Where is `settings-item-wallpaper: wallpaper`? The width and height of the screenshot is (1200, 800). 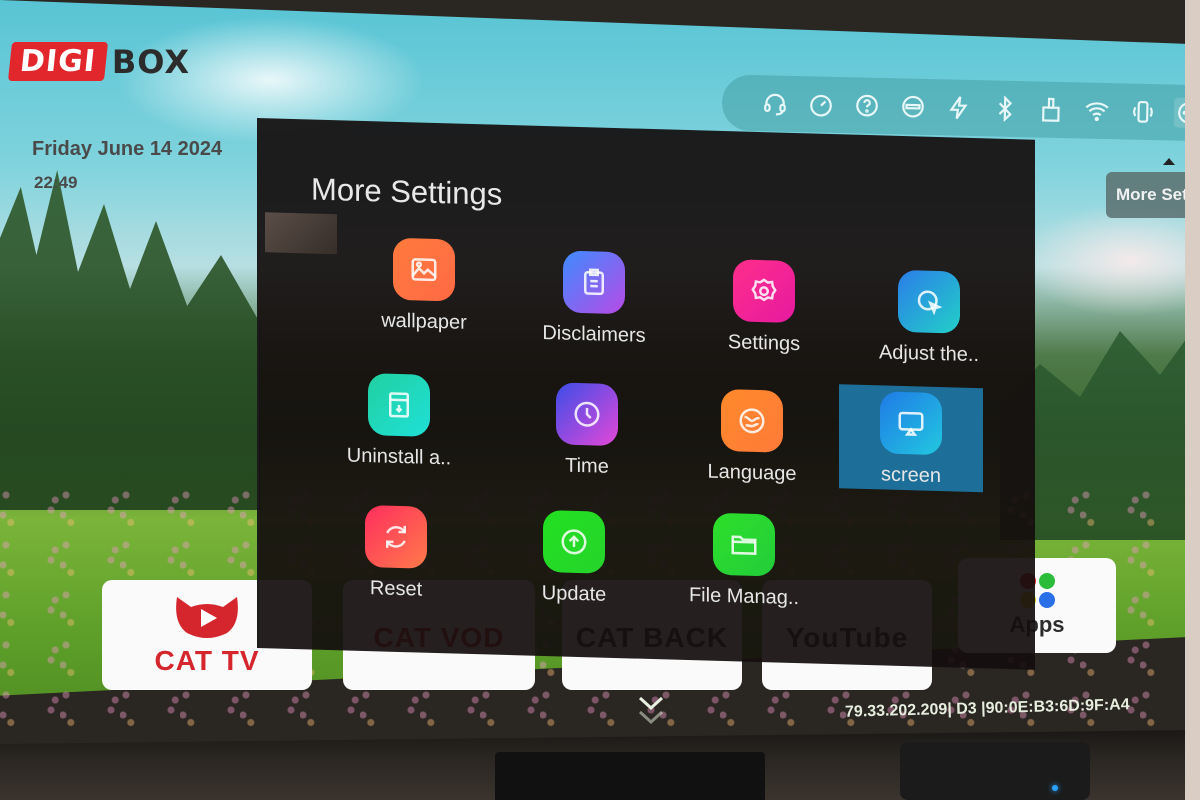
settings-item-wallpaper: wallpaper is located at coordinates (424, 288).